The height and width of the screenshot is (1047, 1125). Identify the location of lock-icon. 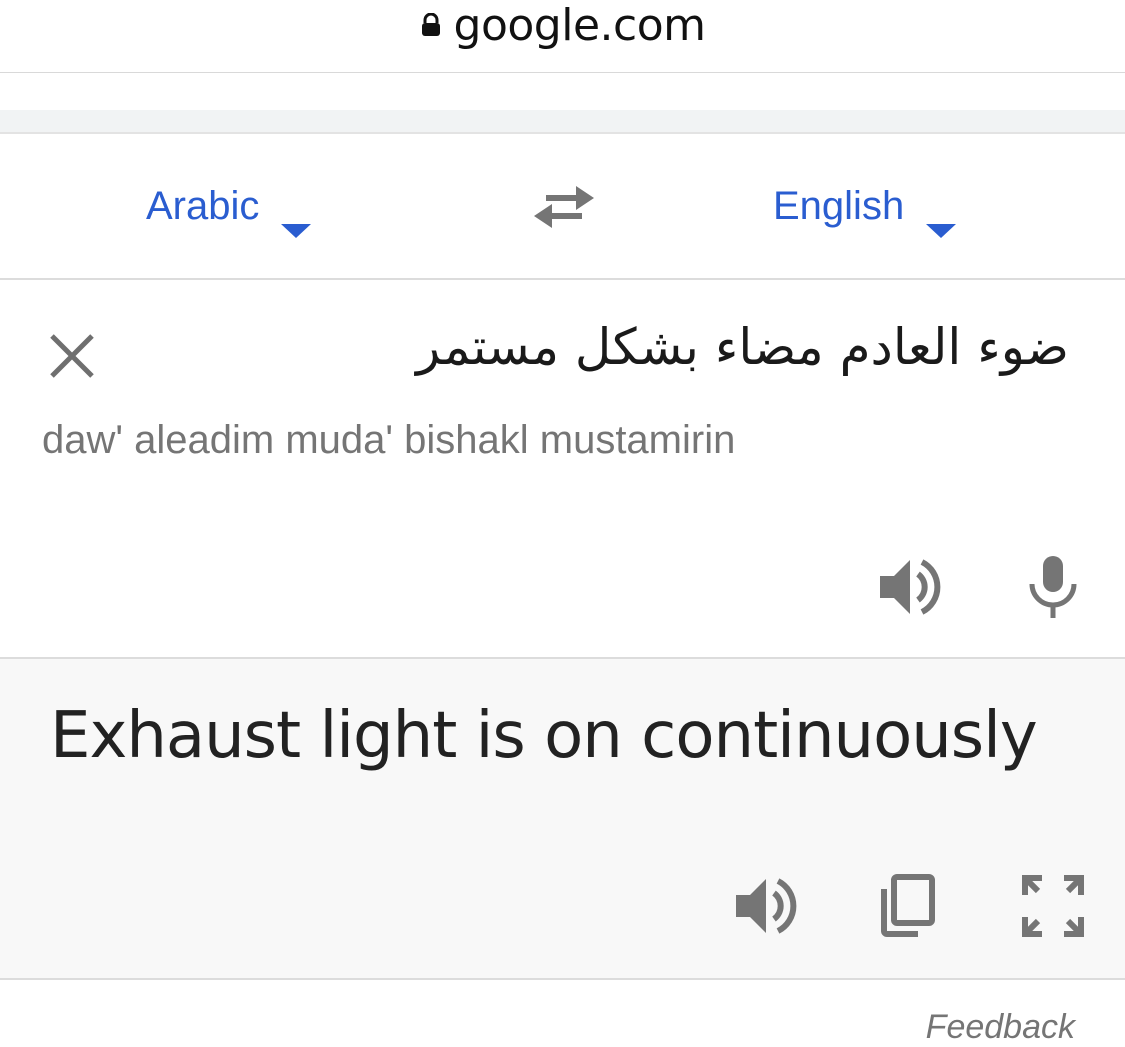
(431, 24).